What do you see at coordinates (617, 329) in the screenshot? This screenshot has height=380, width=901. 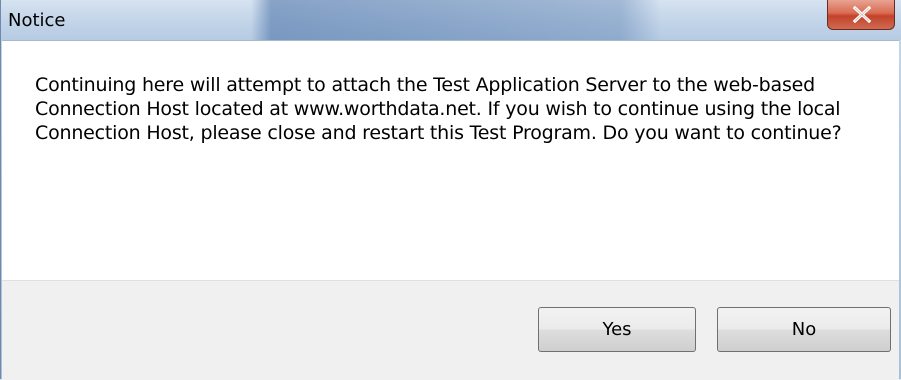 I see `yes-button: Yes` at bounding box center [617, 329].